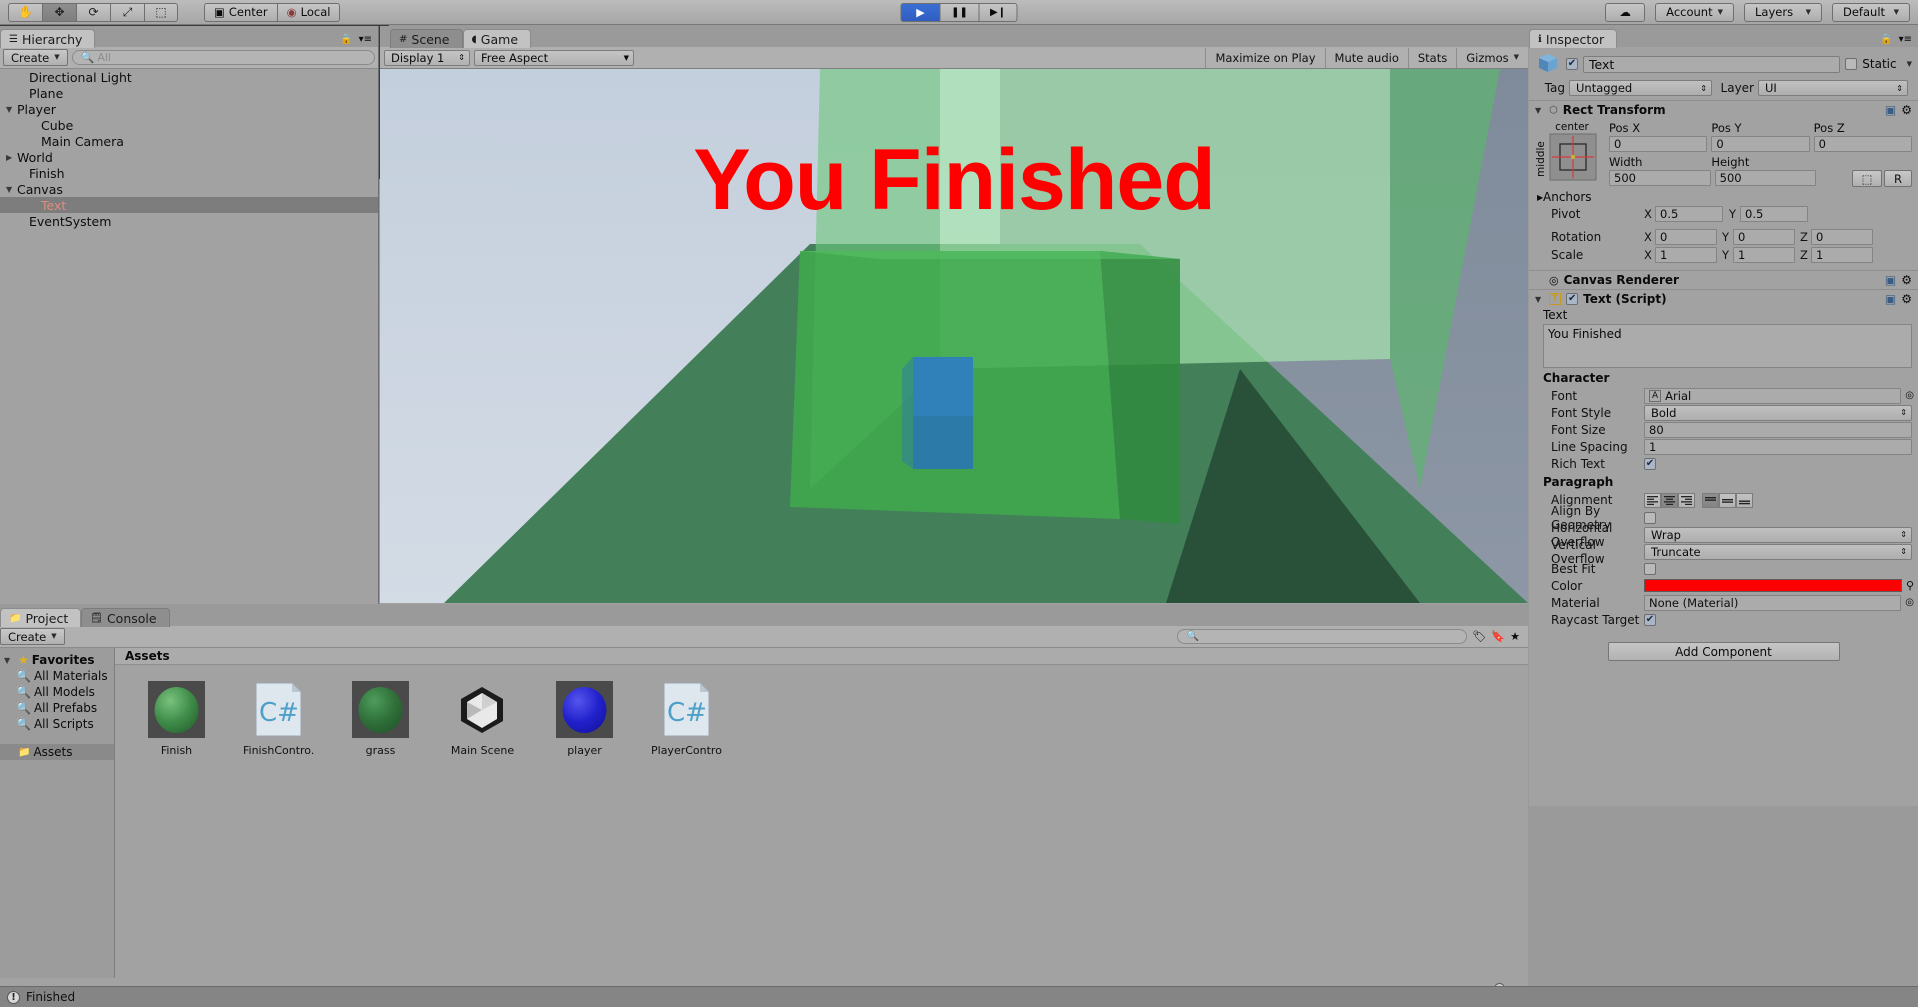 The width and height of the screenshot is (1918, 1007). Describe the element at coordinates (365, 39) in the screenshot. I see `hierarchy-menu-icon: ▾≡` at that location.